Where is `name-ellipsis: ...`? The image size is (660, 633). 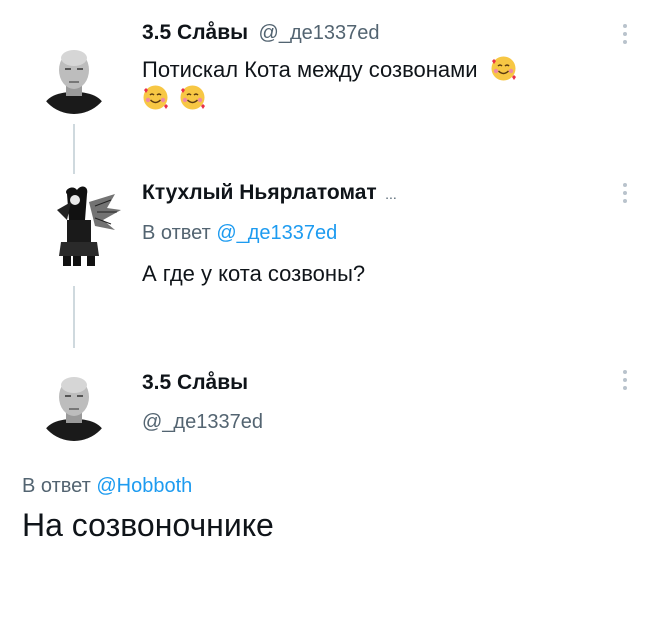 name-ellipsis: ... is located at coordinates (391, 194).